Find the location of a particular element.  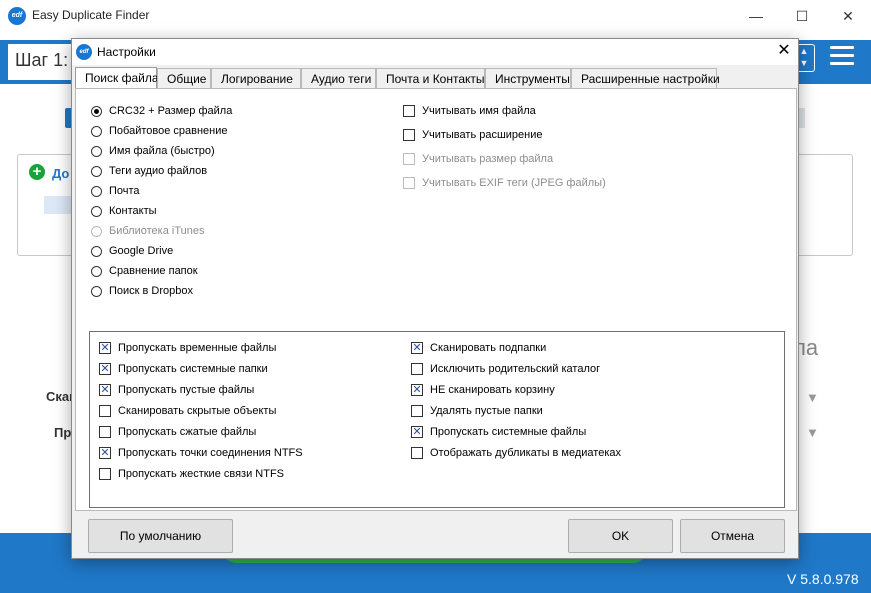

radio-crc32: CRC32 + Размер файла is located at coordinates (161, 111).